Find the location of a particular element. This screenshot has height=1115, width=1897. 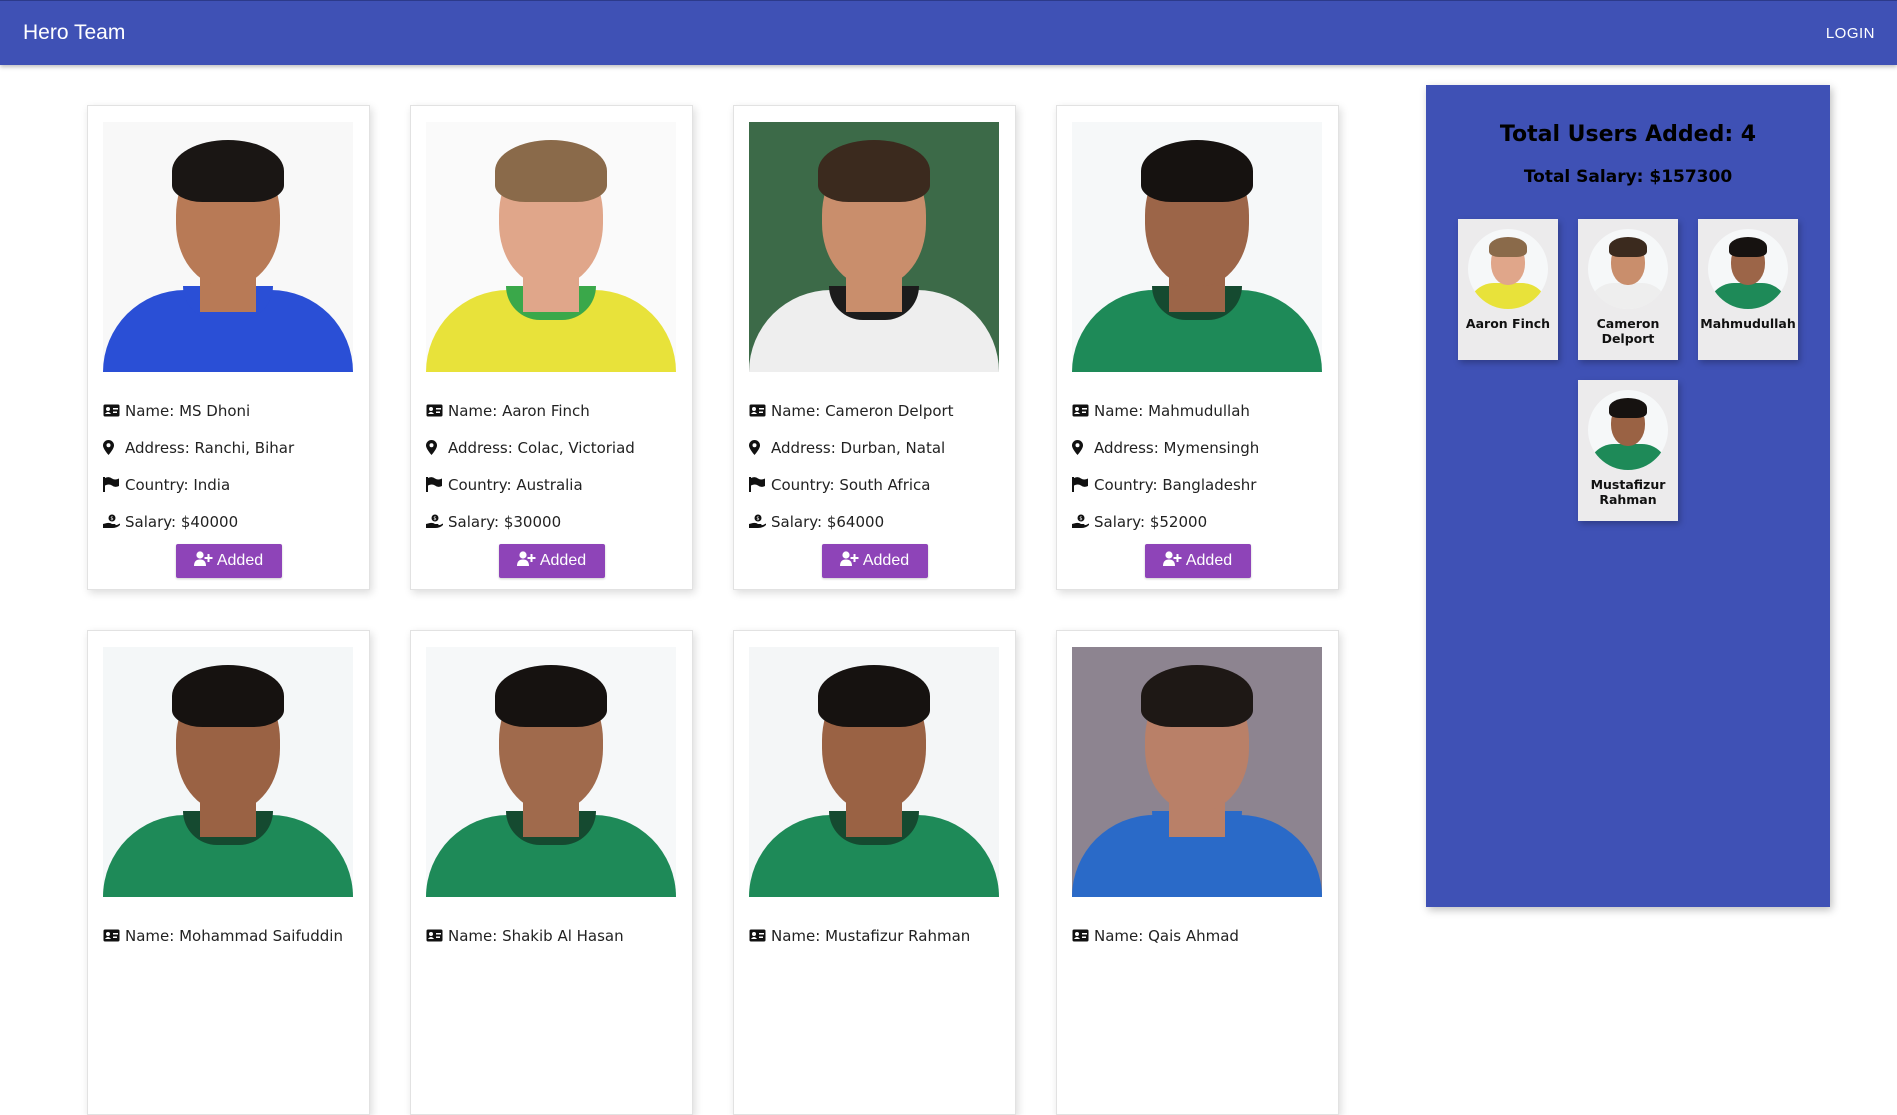

player-name-row: Name: Mustafizur Rahman is located at coordinates (874, 935).